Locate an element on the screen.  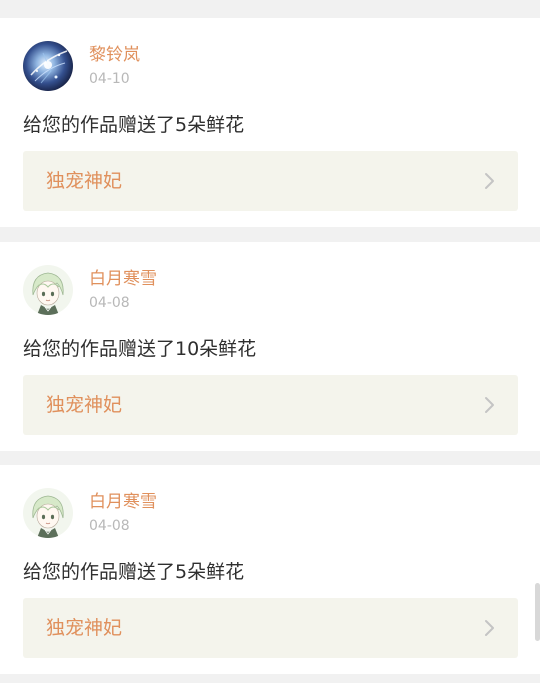
username: 黎铃岚 is located at coordinates (114, 55).